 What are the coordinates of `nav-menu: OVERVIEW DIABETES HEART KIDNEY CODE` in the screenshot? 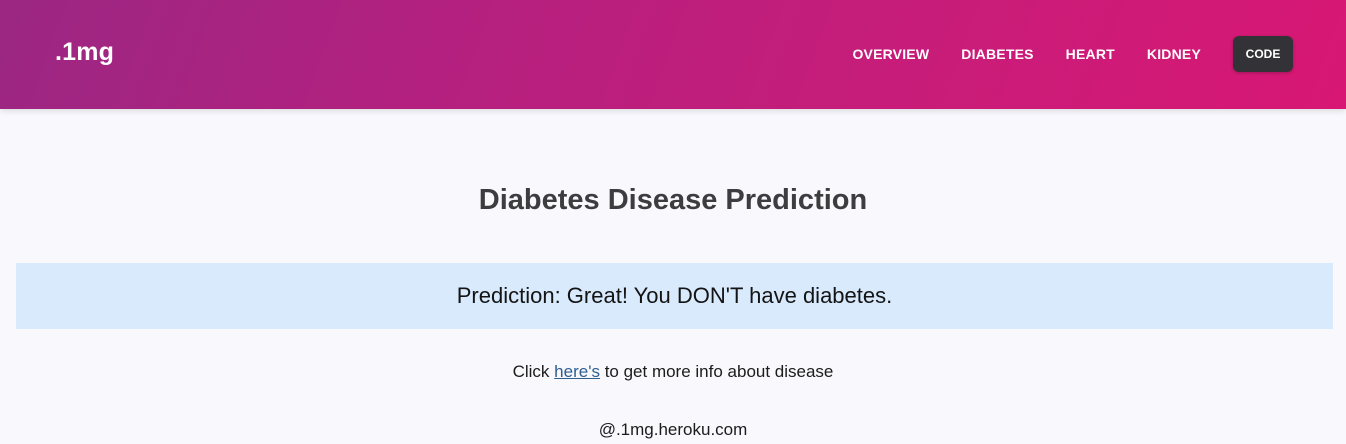 It's located at (1072, 54).